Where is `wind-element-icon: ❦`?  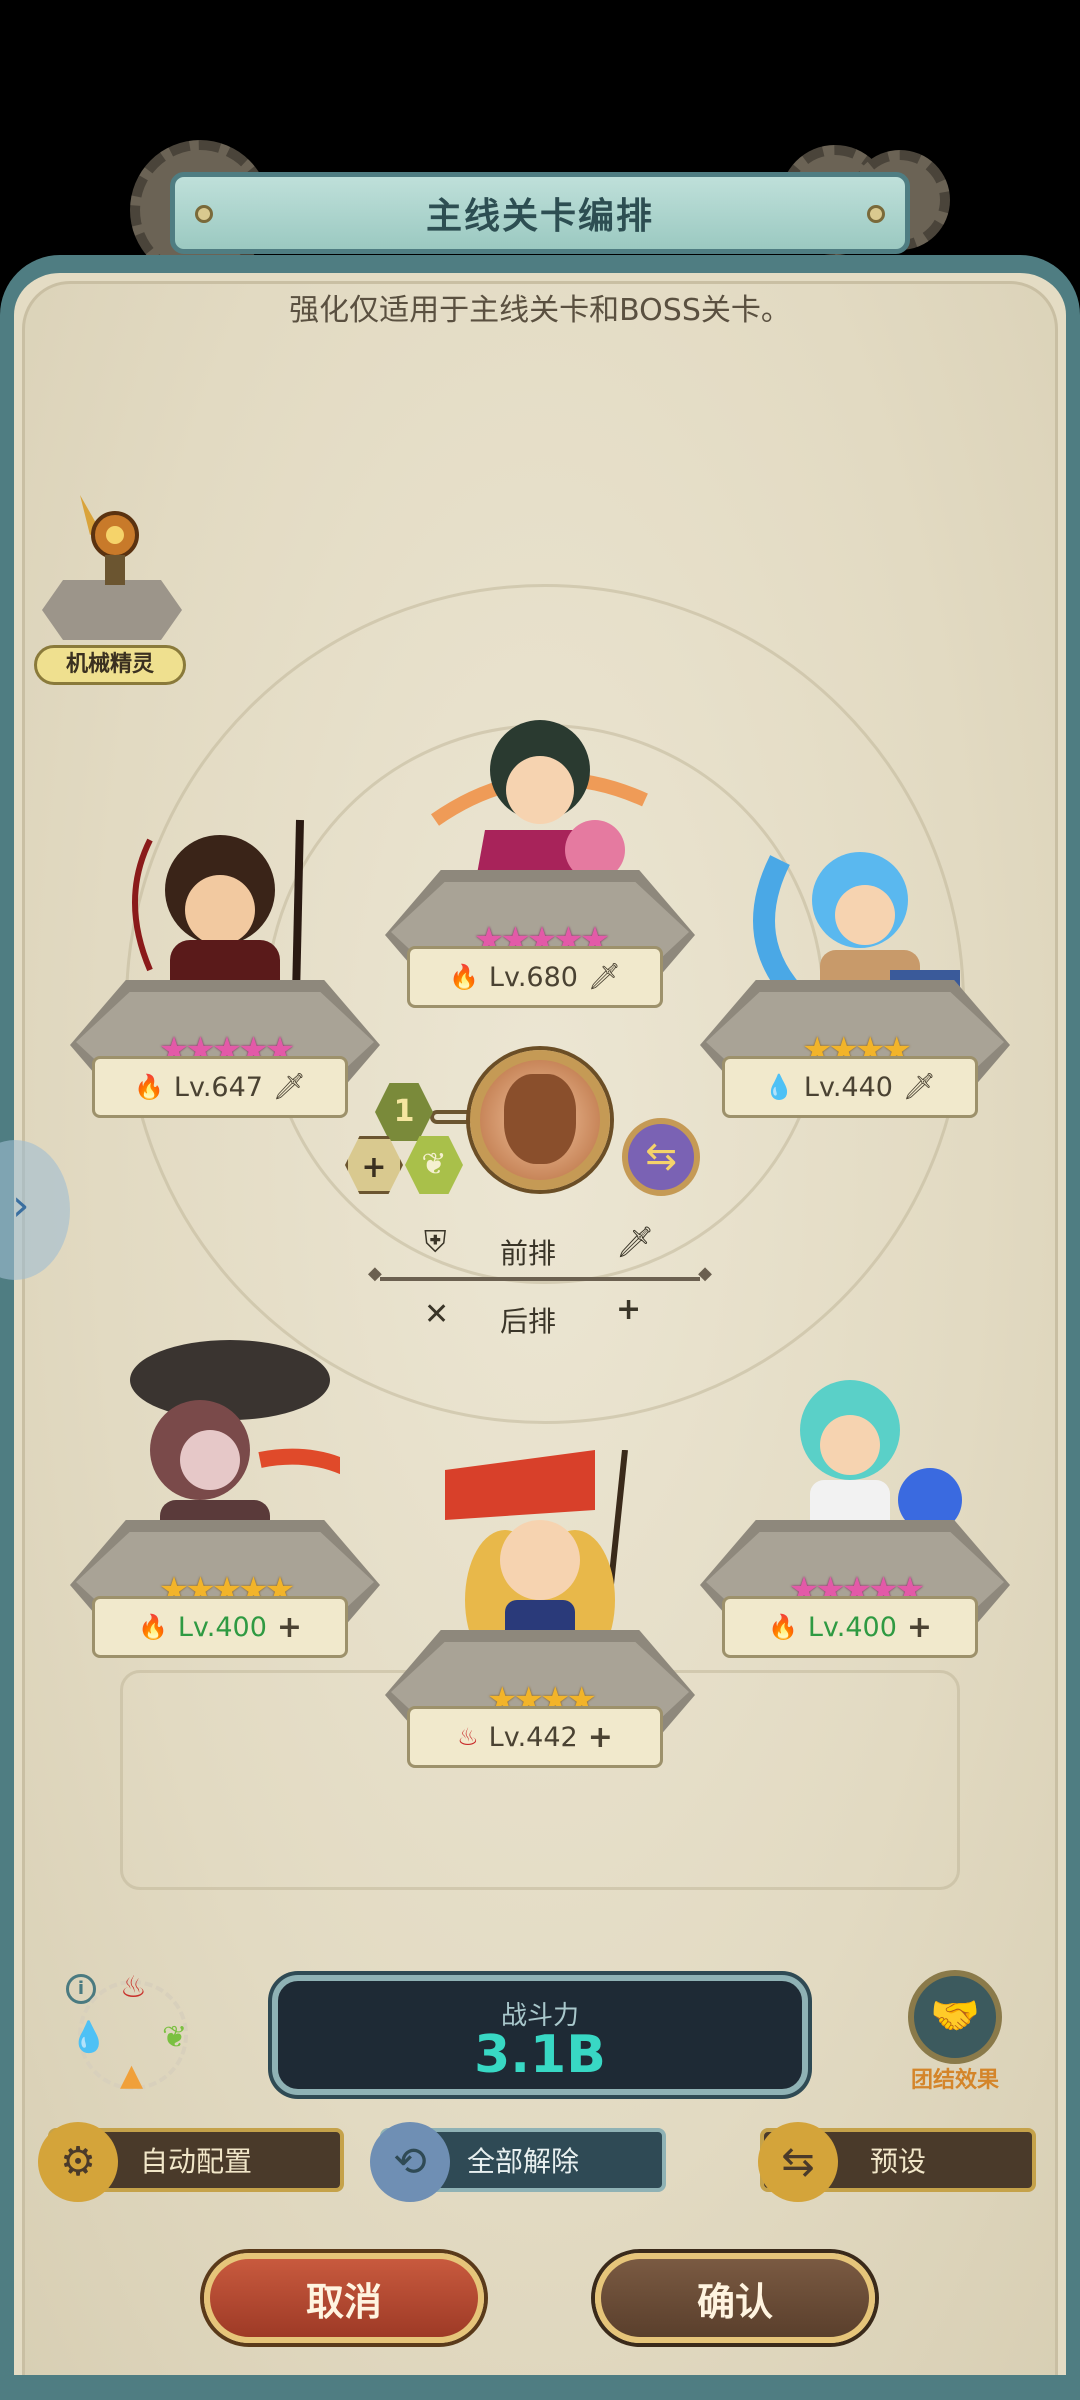
wind-element-icon: ❦ is located at coordinates (175, 2037).